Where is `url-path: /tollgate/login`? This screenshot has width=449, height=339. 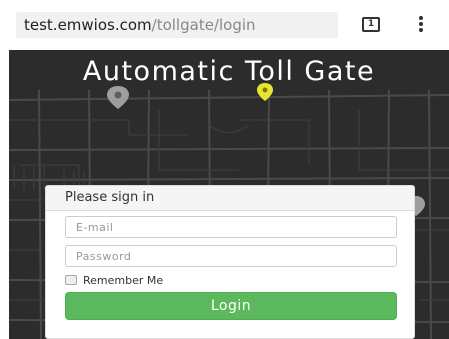 url-path: /tollgate/login is located at coordinates (203, 25).